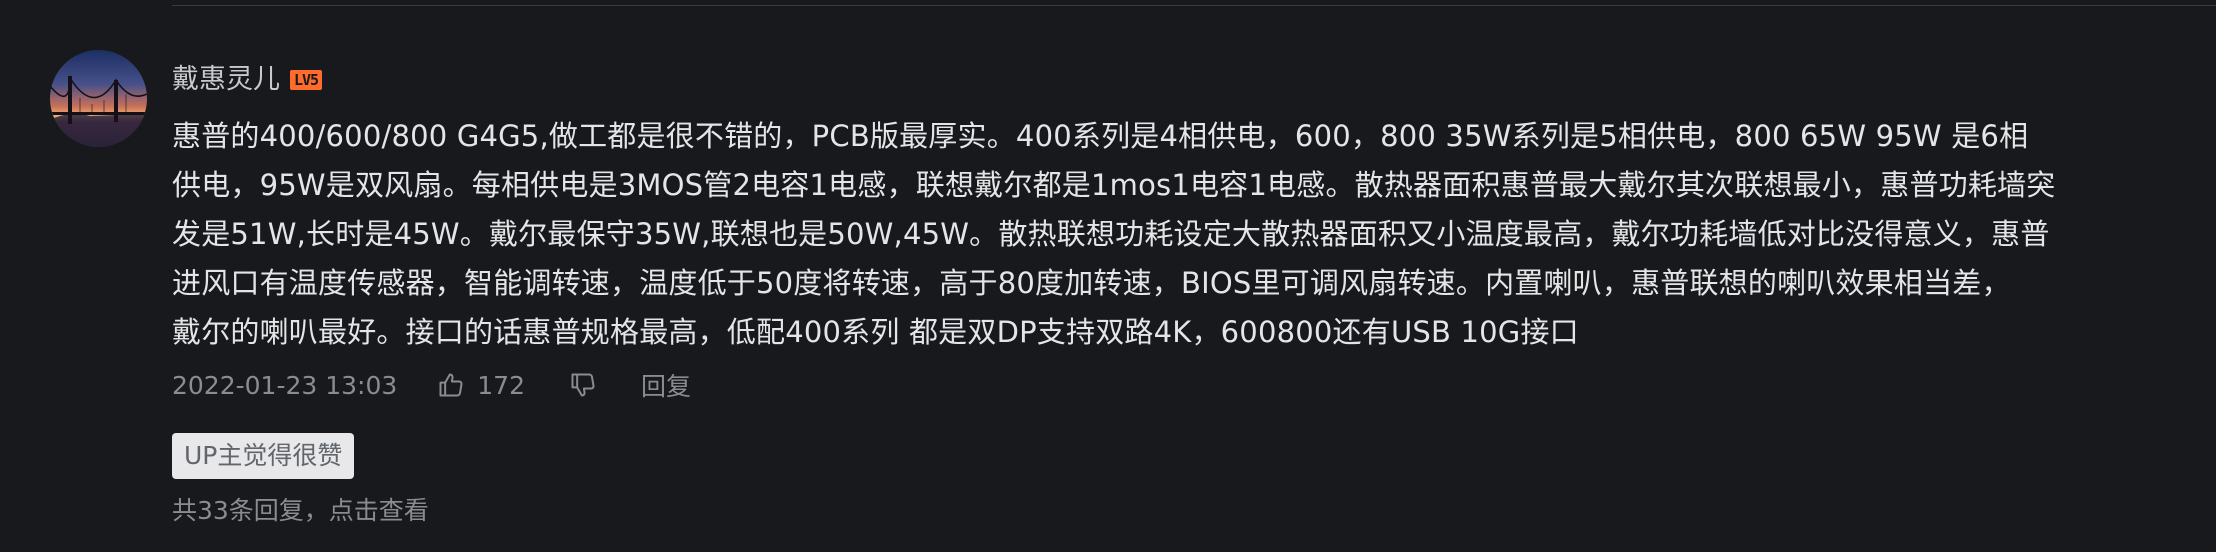 Image resolution: width=2216 pixels, height=552 pixels. What do you see at coordinates (1187, 385) in the screenshot?
I see `comment-meta: 2022-01-23 13:03 172 回复` at bounding box center [1187, 385].